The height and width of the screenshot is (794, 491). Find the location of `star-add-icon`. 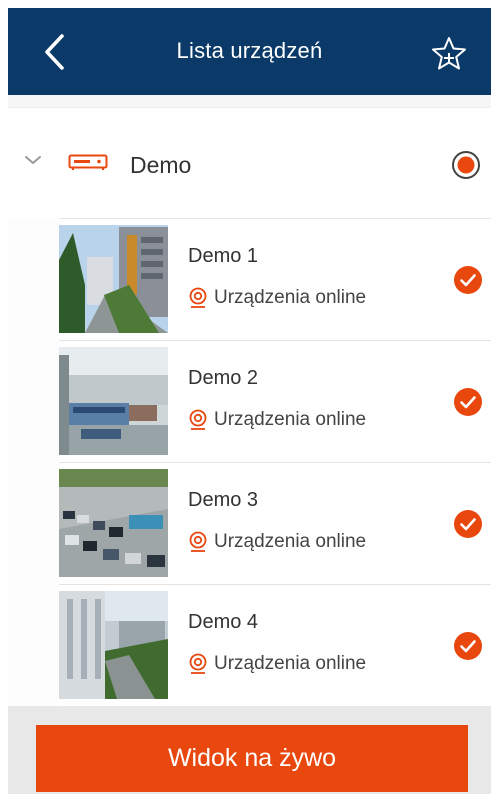

star-add-icon is located at coordinates (449, 53).